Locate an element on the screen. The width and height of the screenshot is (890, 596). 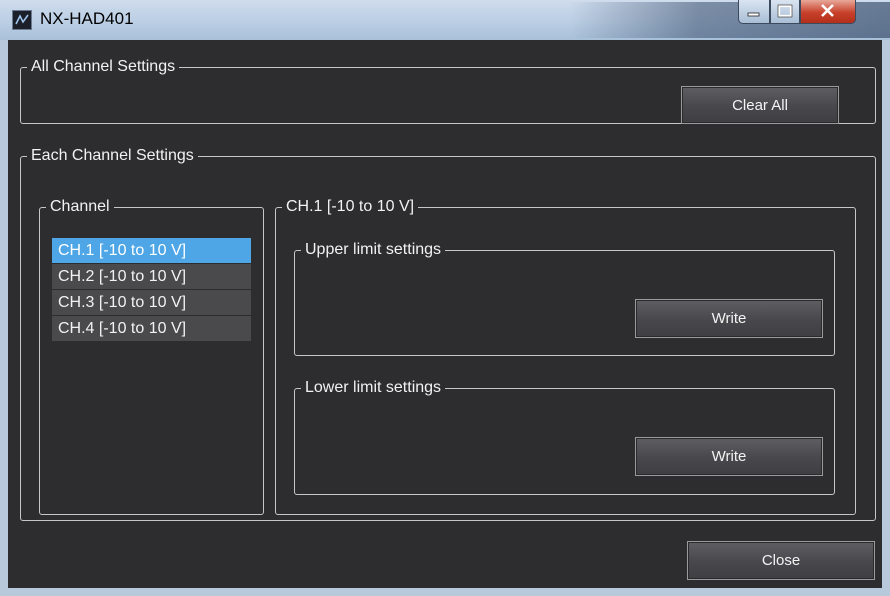
list-item-ch2: CH.2 [-10 to 10 V] is located at coordinates (151, 276).